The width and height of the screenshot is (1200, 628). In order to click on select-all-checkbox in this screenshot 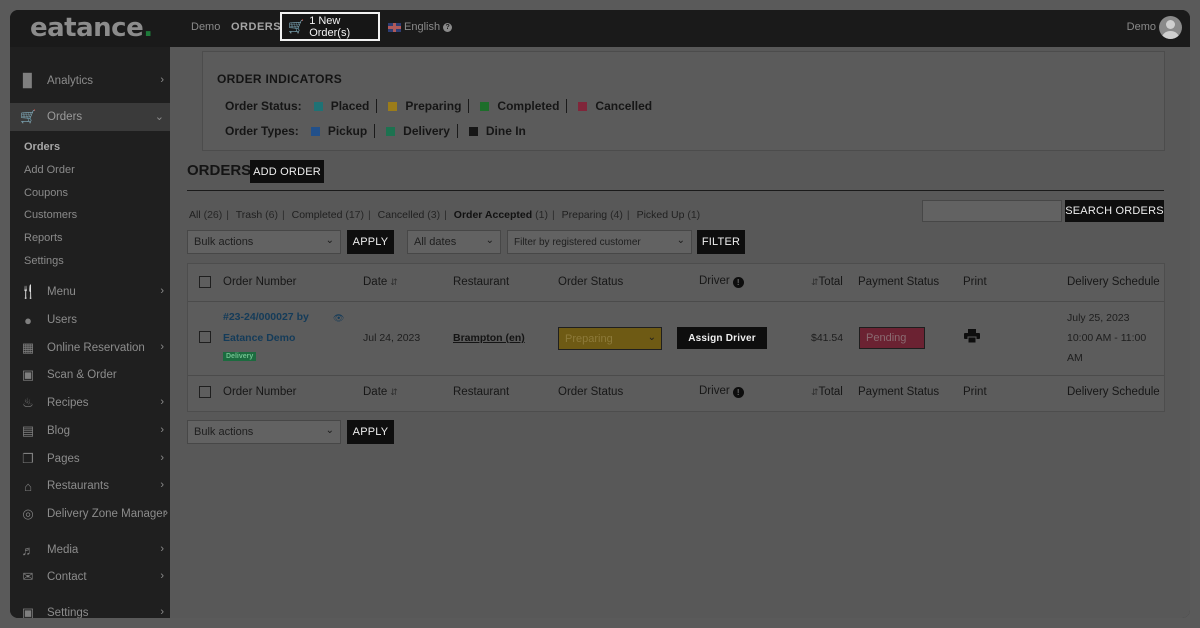, I will do `click(205, 282)`.